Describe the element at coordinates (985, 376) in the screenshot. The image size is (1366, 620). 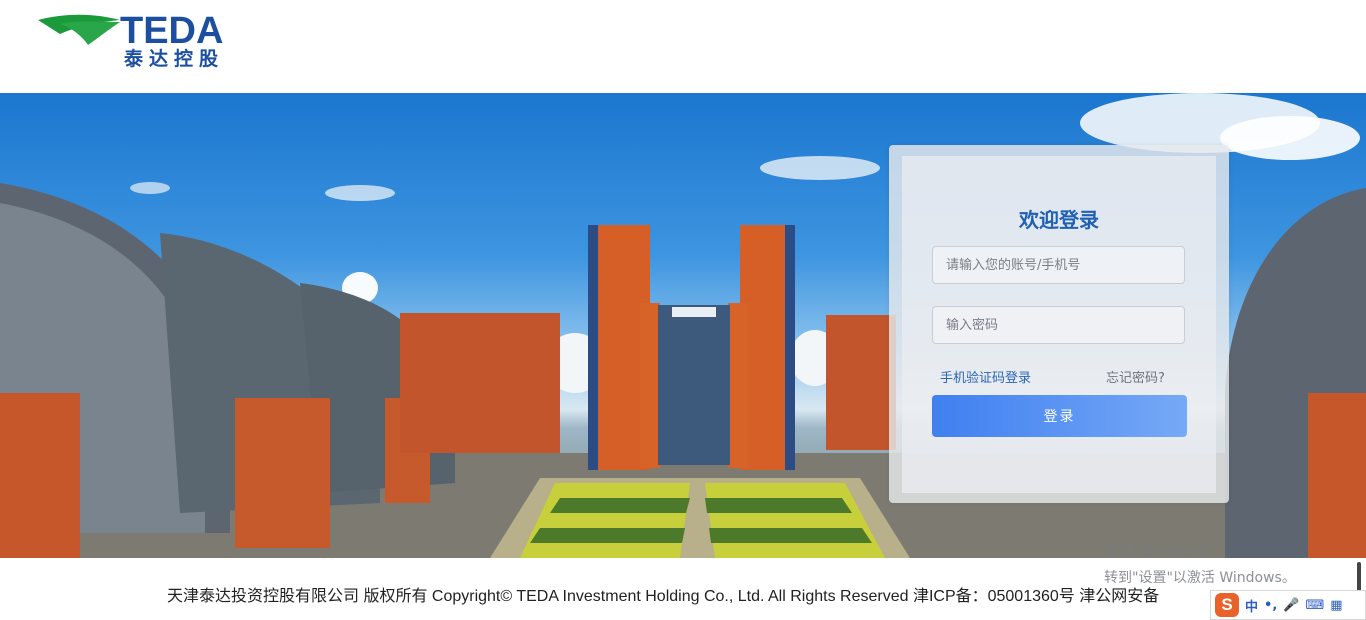
I see `sms-login-link: 手机验证码登录` at that location.